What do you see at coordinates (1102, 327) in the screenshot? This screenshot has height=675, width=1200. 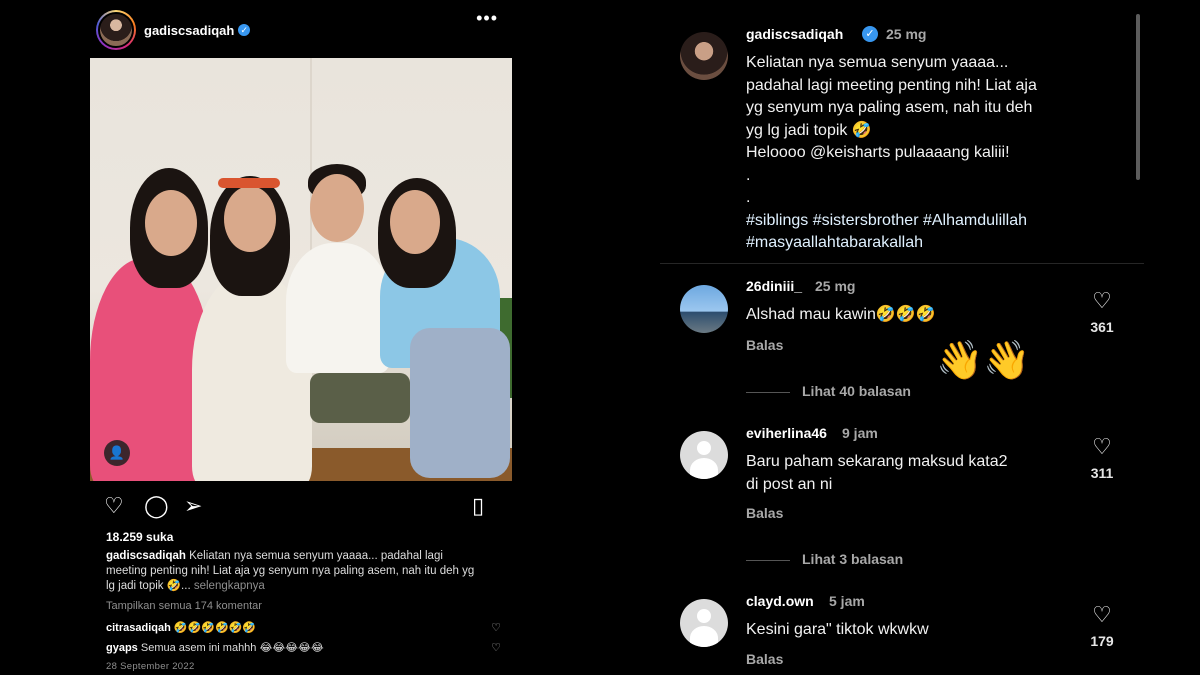 I see `comment-like-count: 361` at bounding box center [1102, 327].